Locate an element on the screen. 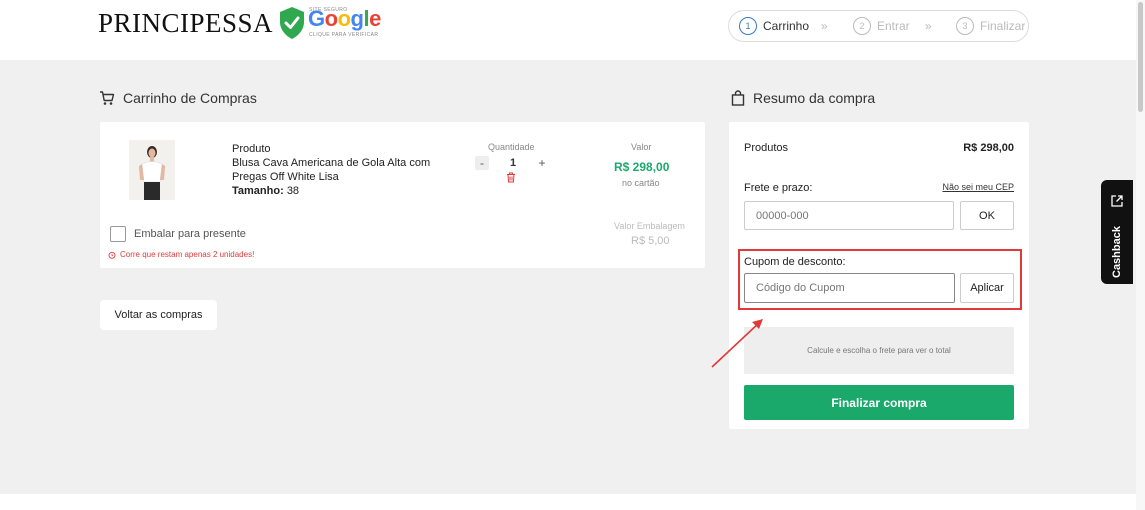 Image resolution: width=1145 pixels, height=510 pixels. unknown-cep-link: Não sei meu CEP is located at coordinates (978, 187).